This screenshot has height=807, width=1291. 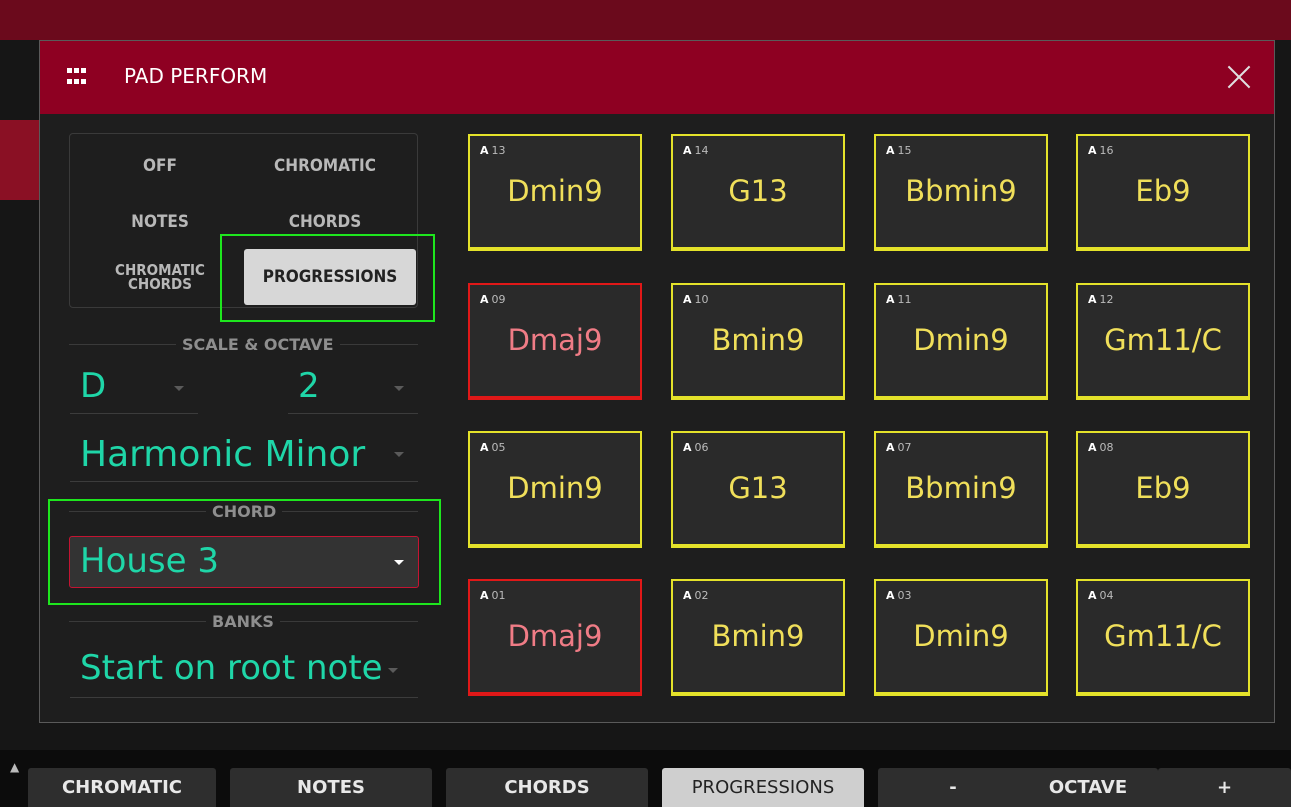 I want to click on pad: A 11 Dmin9, so click(x=961, y=341).